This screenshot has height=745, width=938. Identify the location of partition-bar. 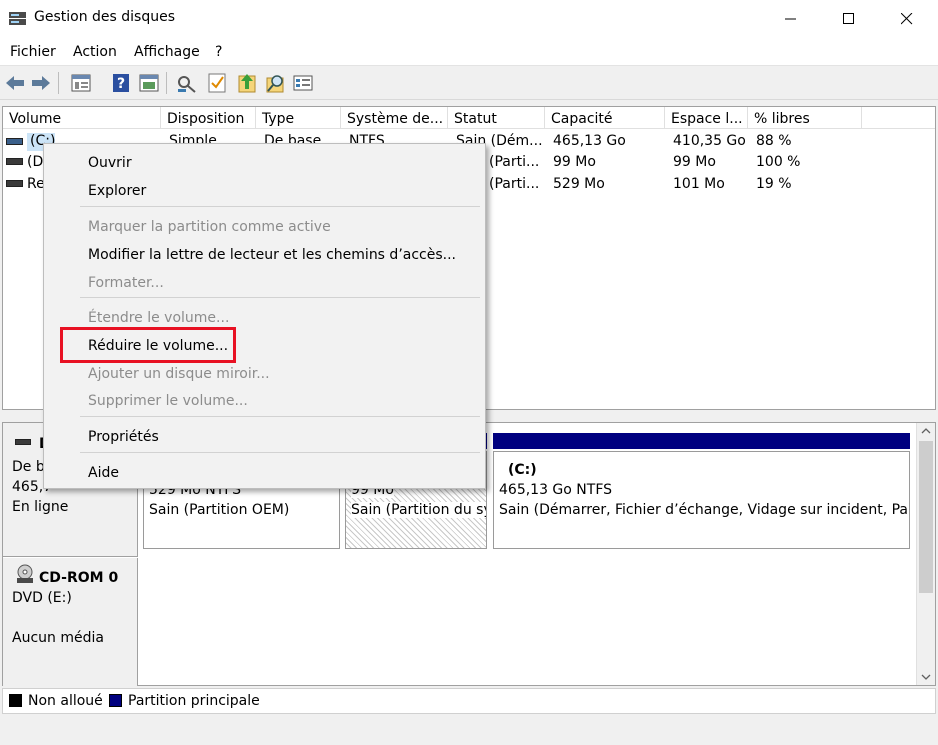
(701, 441).